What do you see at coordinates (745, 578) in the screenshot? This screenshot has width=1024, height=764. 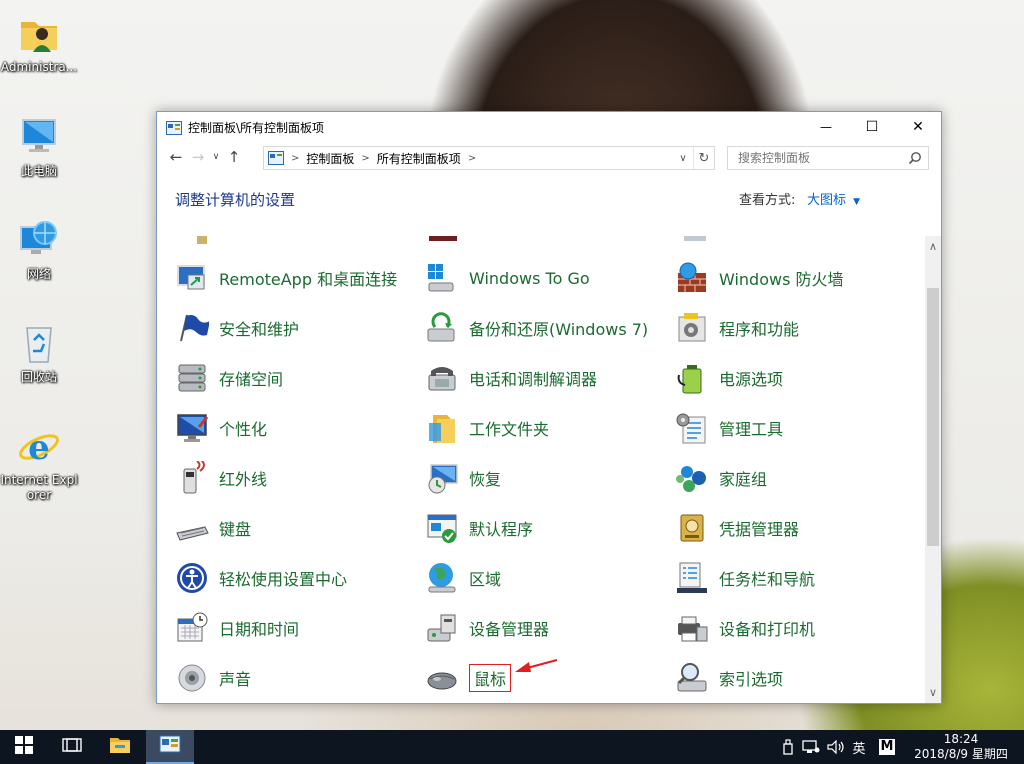 I see `item-taskbar-navigation: 任务栏和导航` at bounding box center [745, 578].